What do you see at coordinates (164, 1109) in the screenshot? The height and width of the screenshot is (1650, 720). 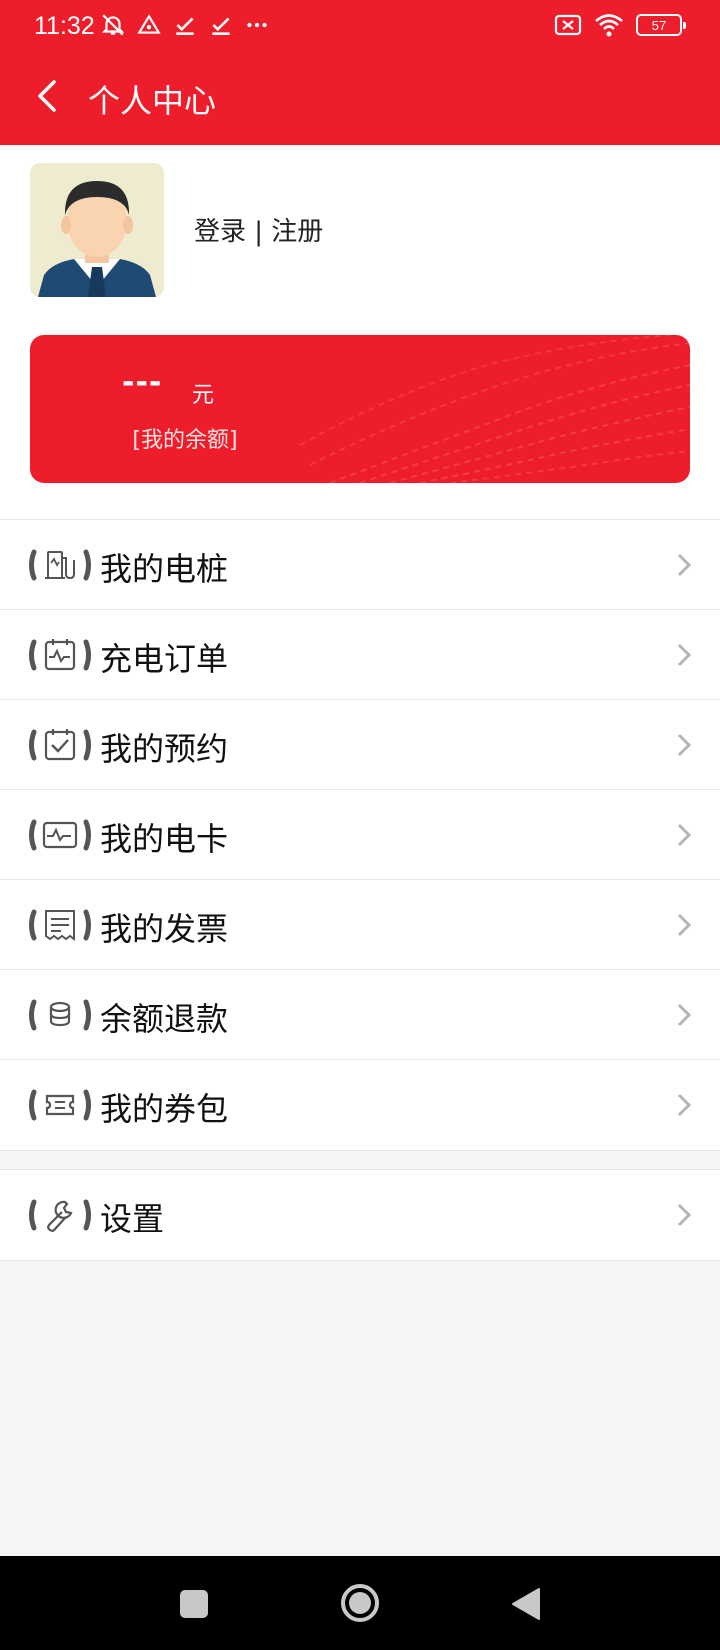 I see `menu-label: 我的券包` at bounding box center [164, 1109].